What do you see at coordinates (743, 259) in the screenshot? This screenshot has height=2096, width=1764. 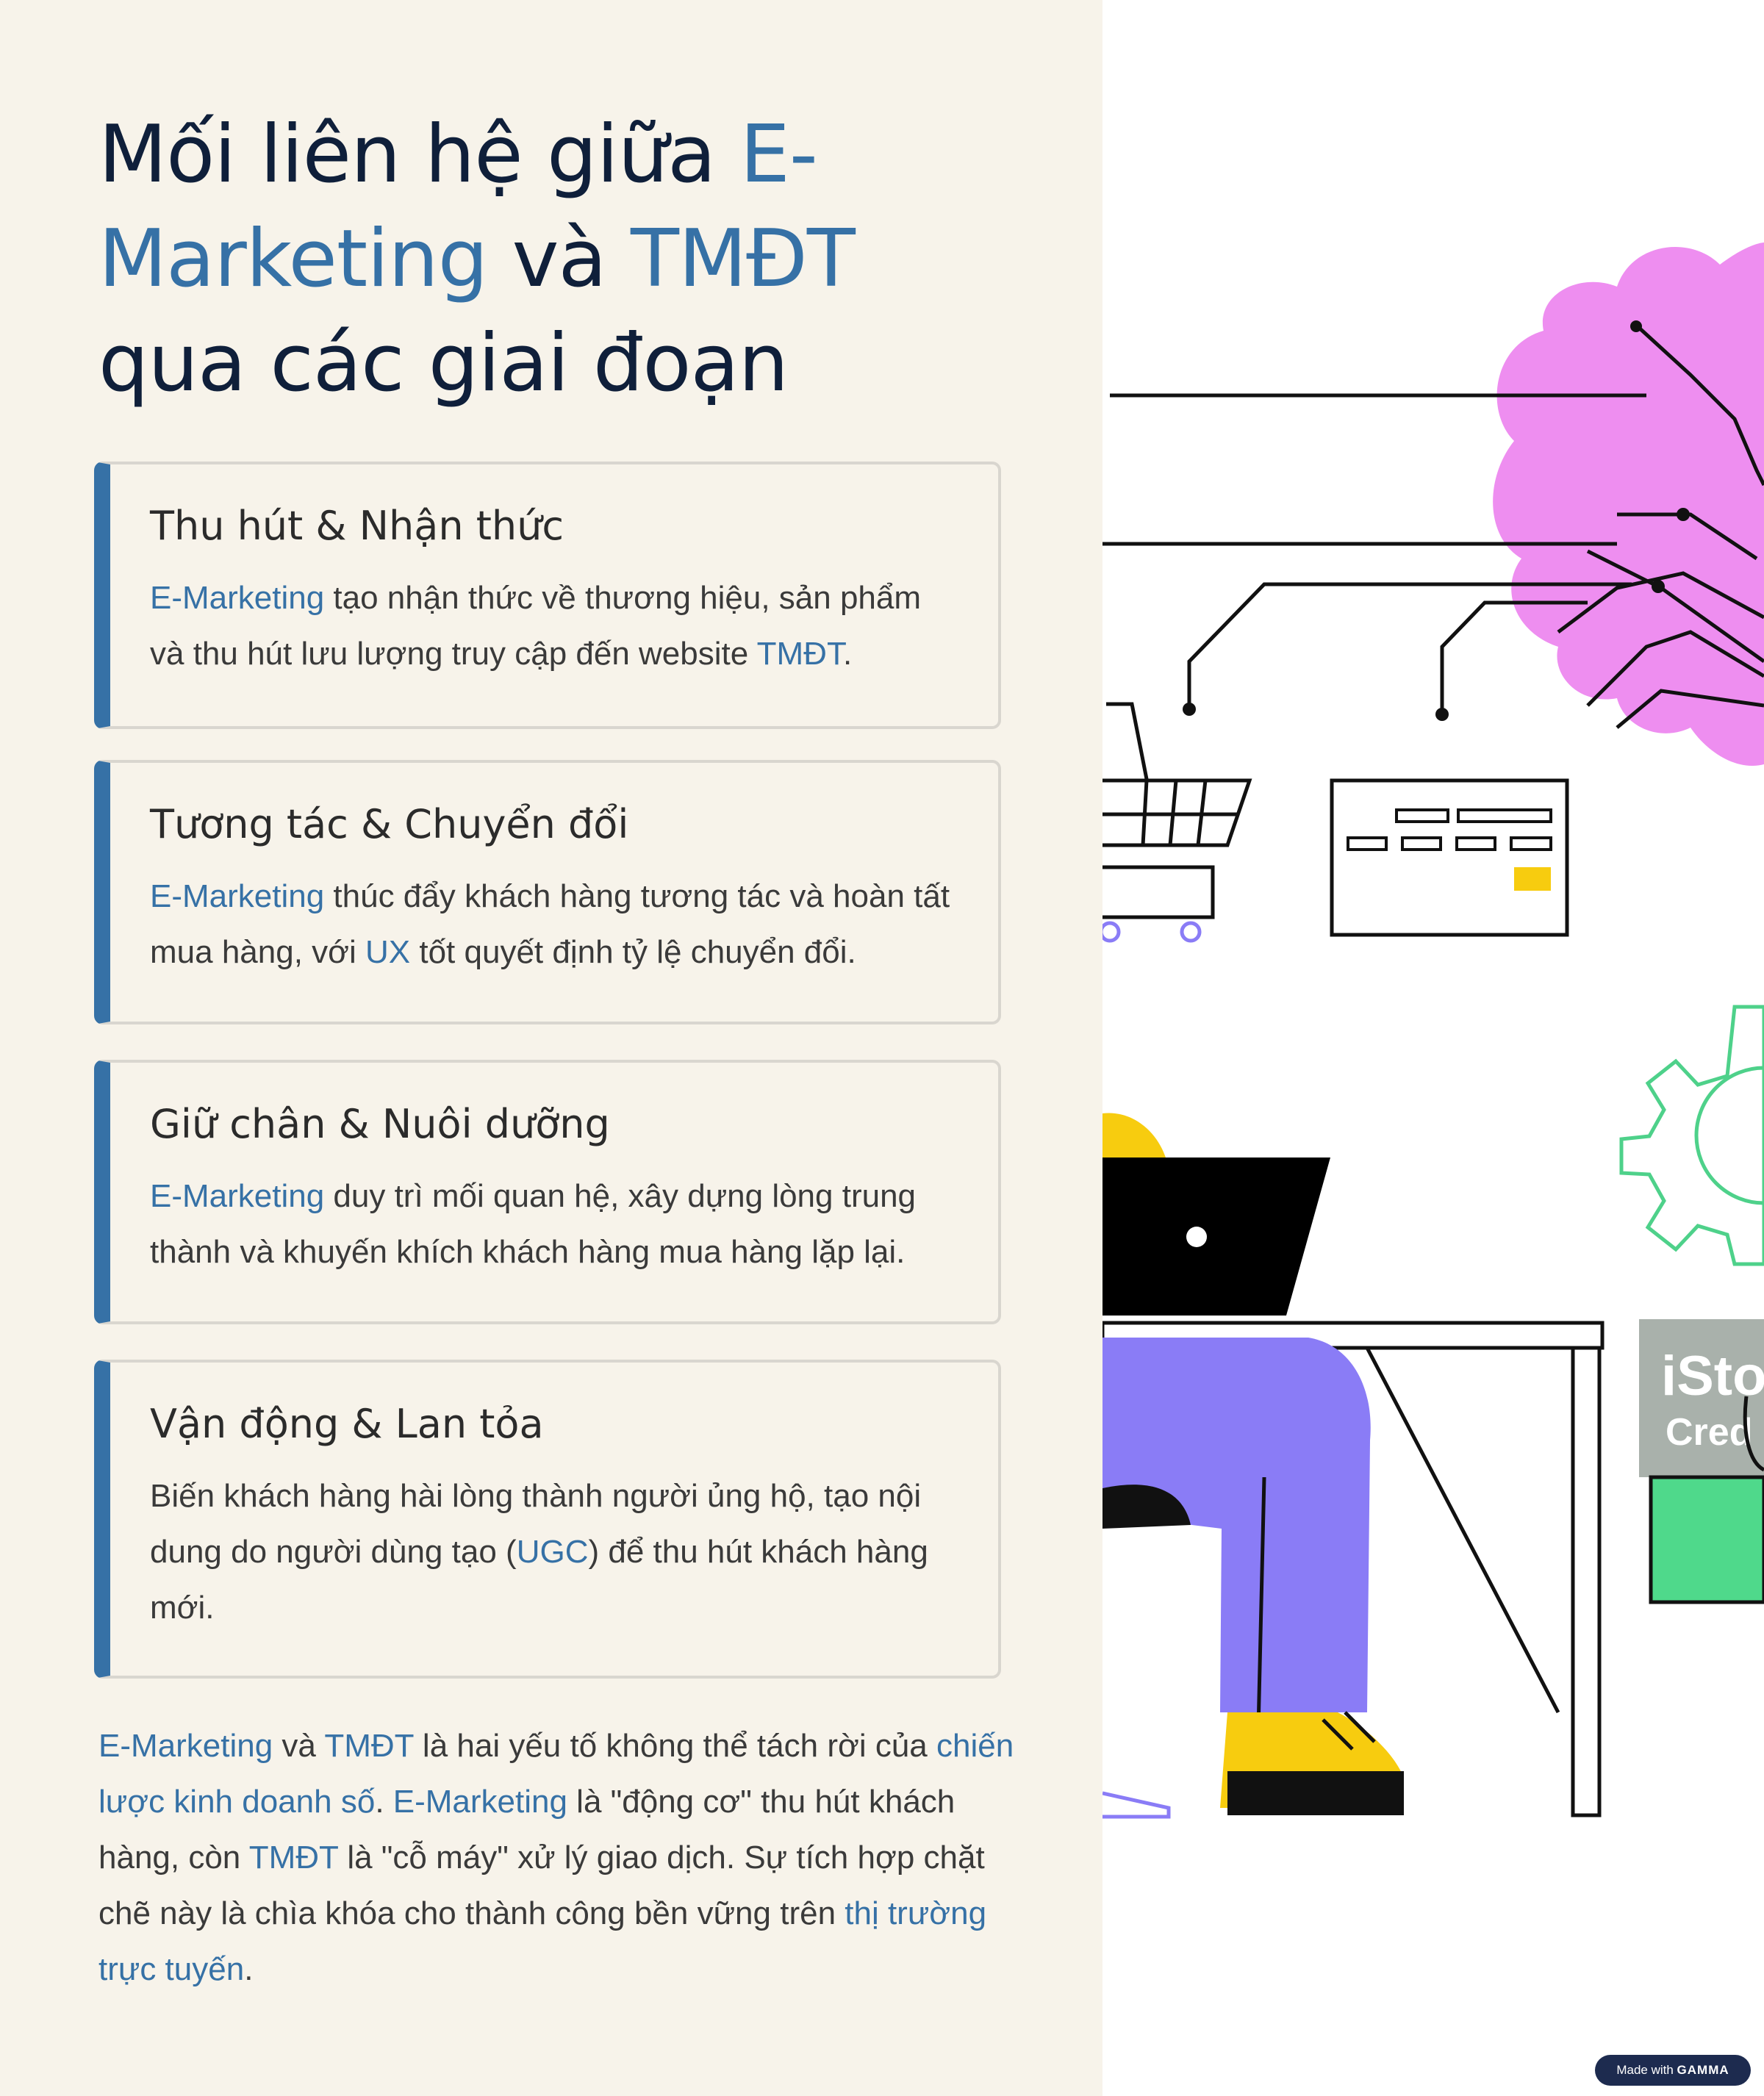 I see `title-highlight: TMĐT` at bounding box center [743, 259].